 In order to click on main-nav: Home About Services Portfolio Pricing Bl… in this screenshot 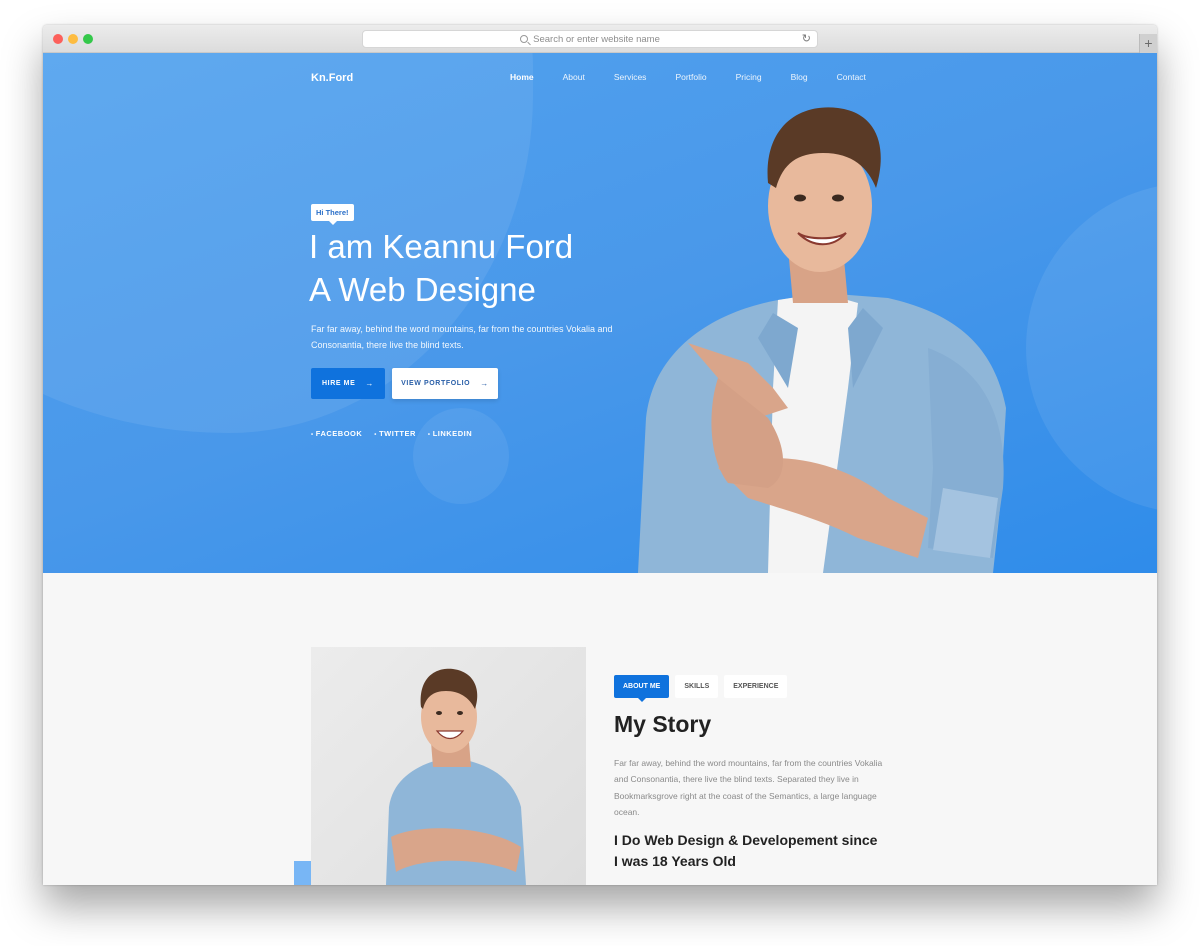, I will do `click(688, 77)`.